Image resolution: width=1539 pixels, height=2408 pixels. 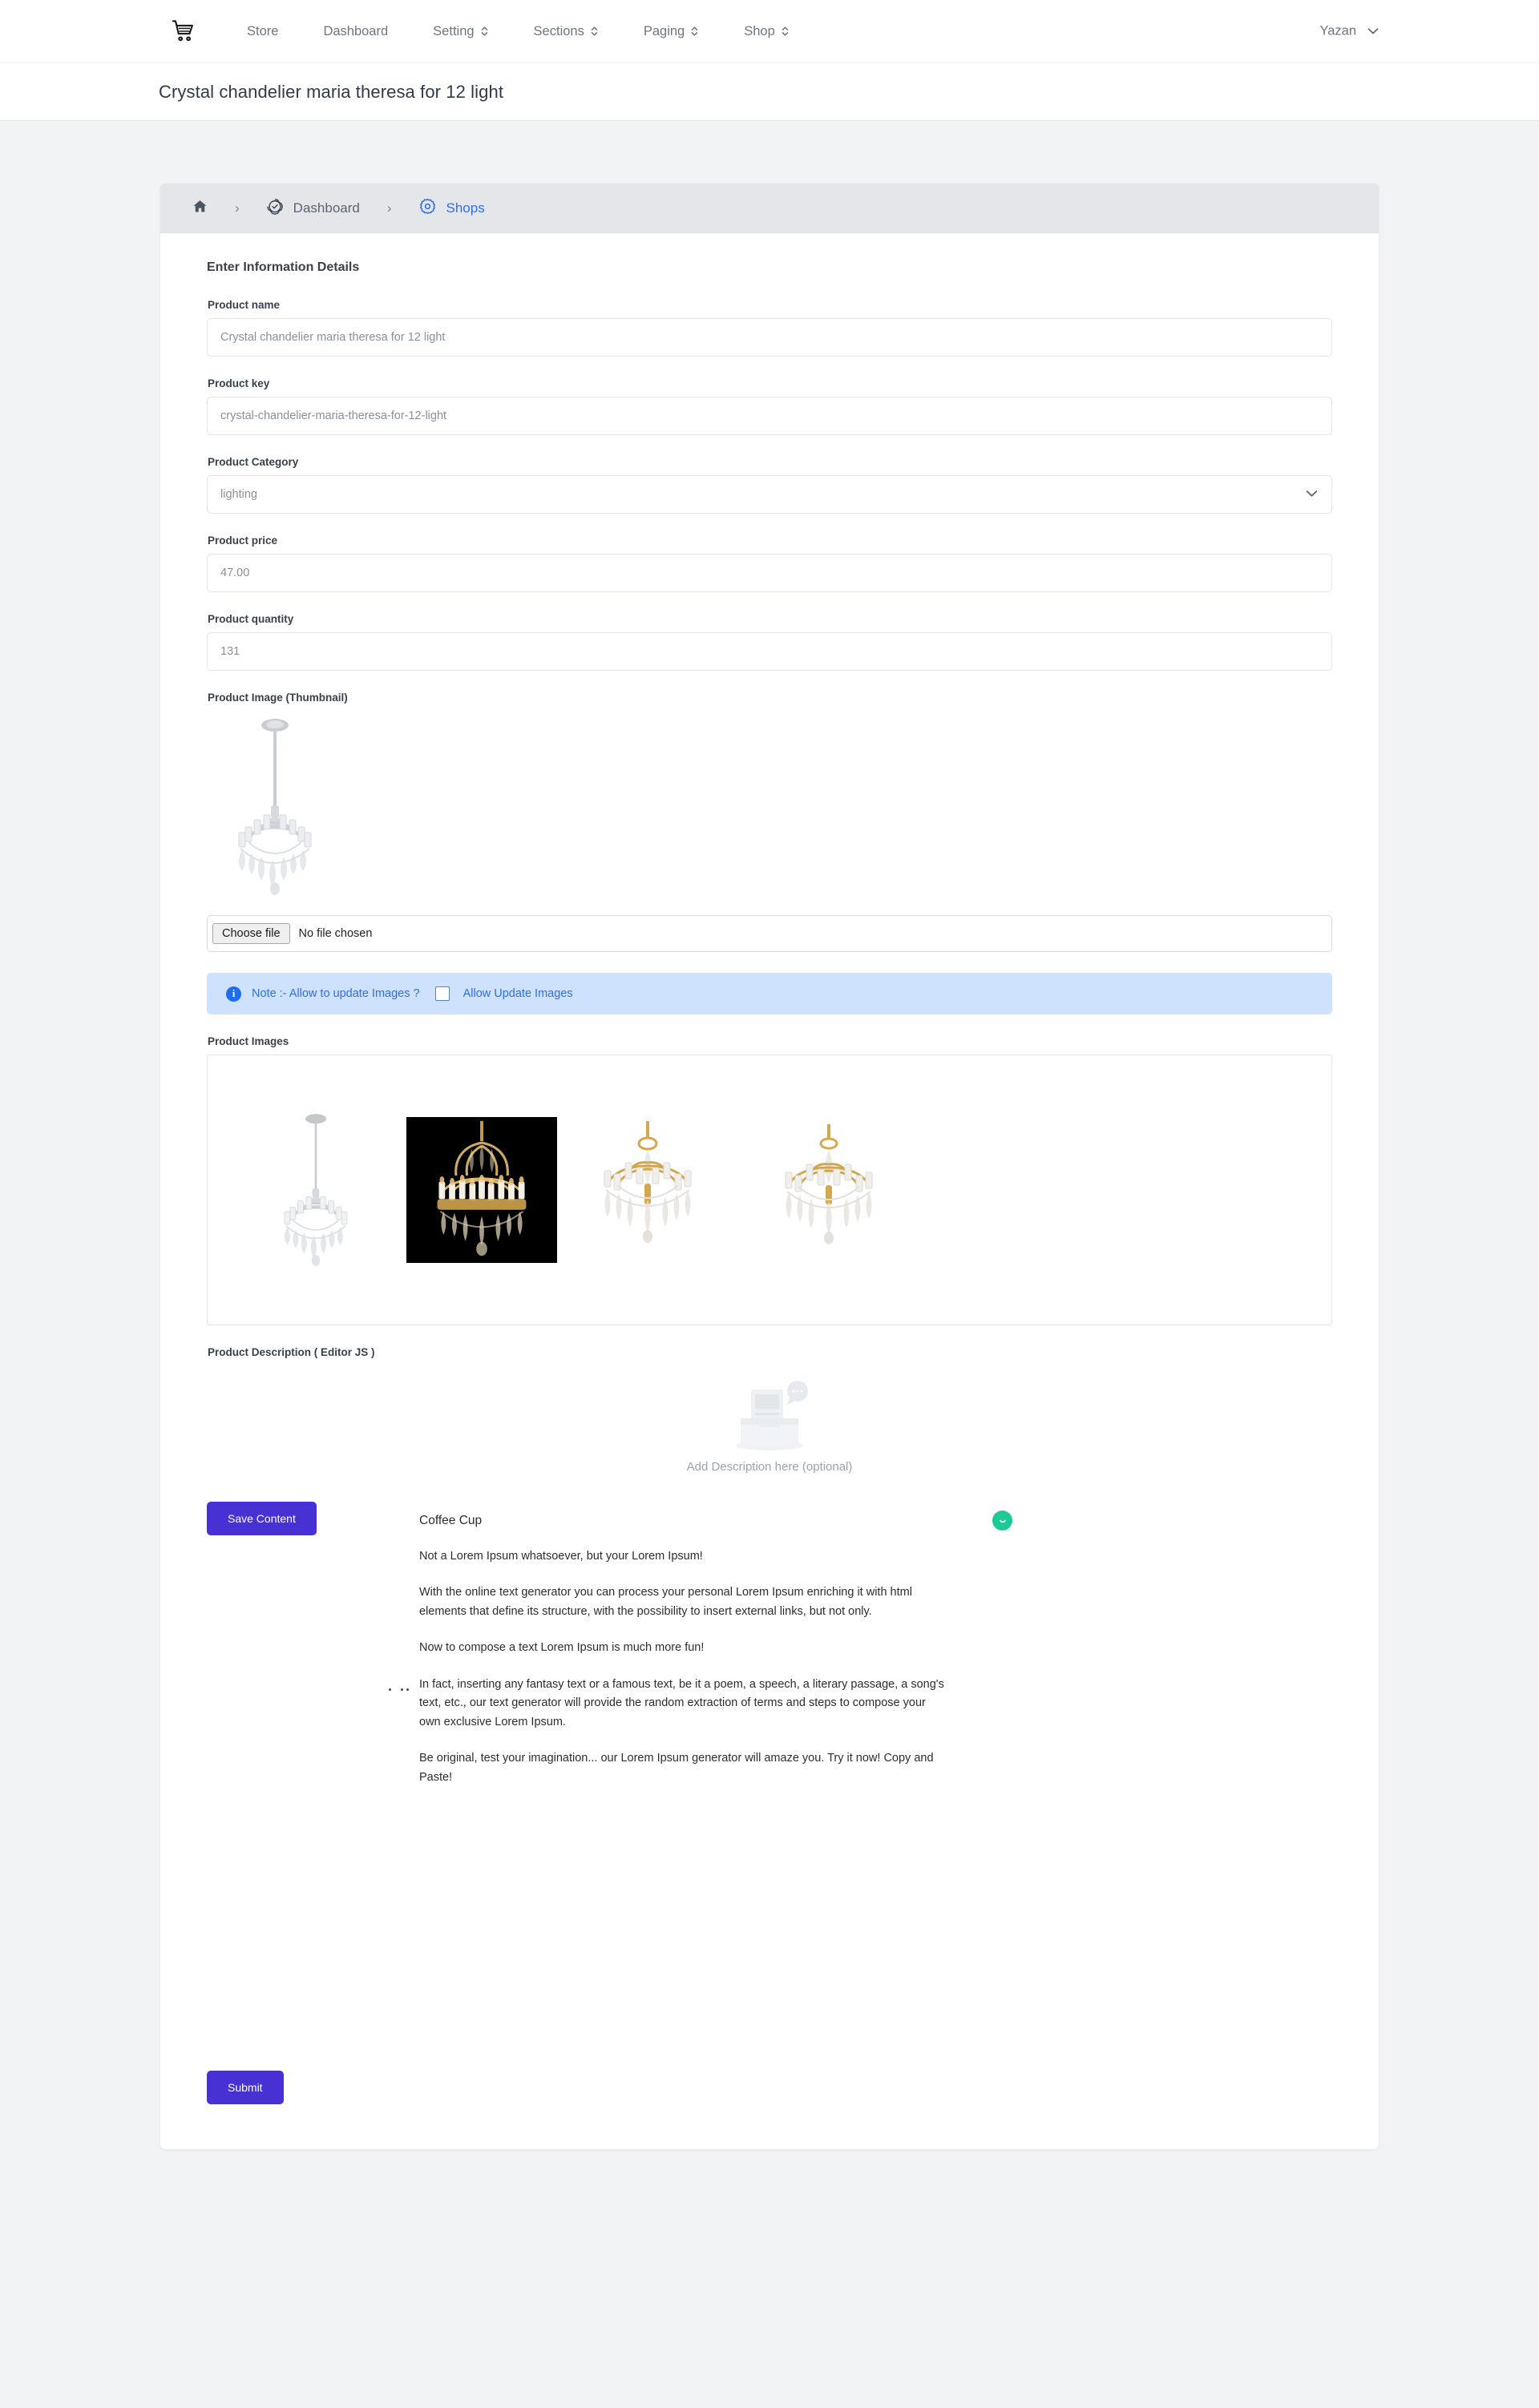 I want to click on field-label: Product Category, so click(x=253, y=462).